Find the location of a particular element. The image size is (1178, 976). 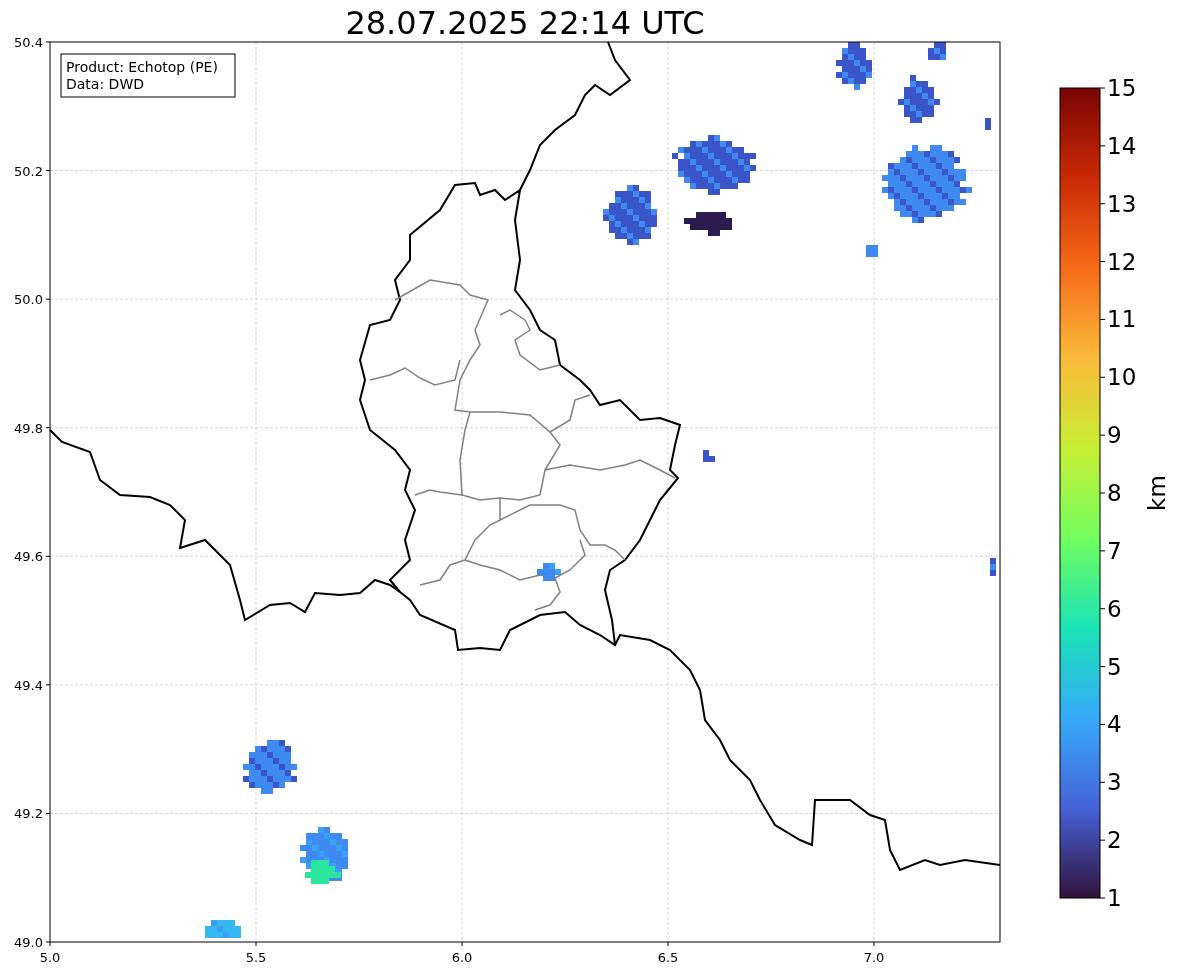

info-text: Product: Echotop (PE) is located at coordinates (142, 67).